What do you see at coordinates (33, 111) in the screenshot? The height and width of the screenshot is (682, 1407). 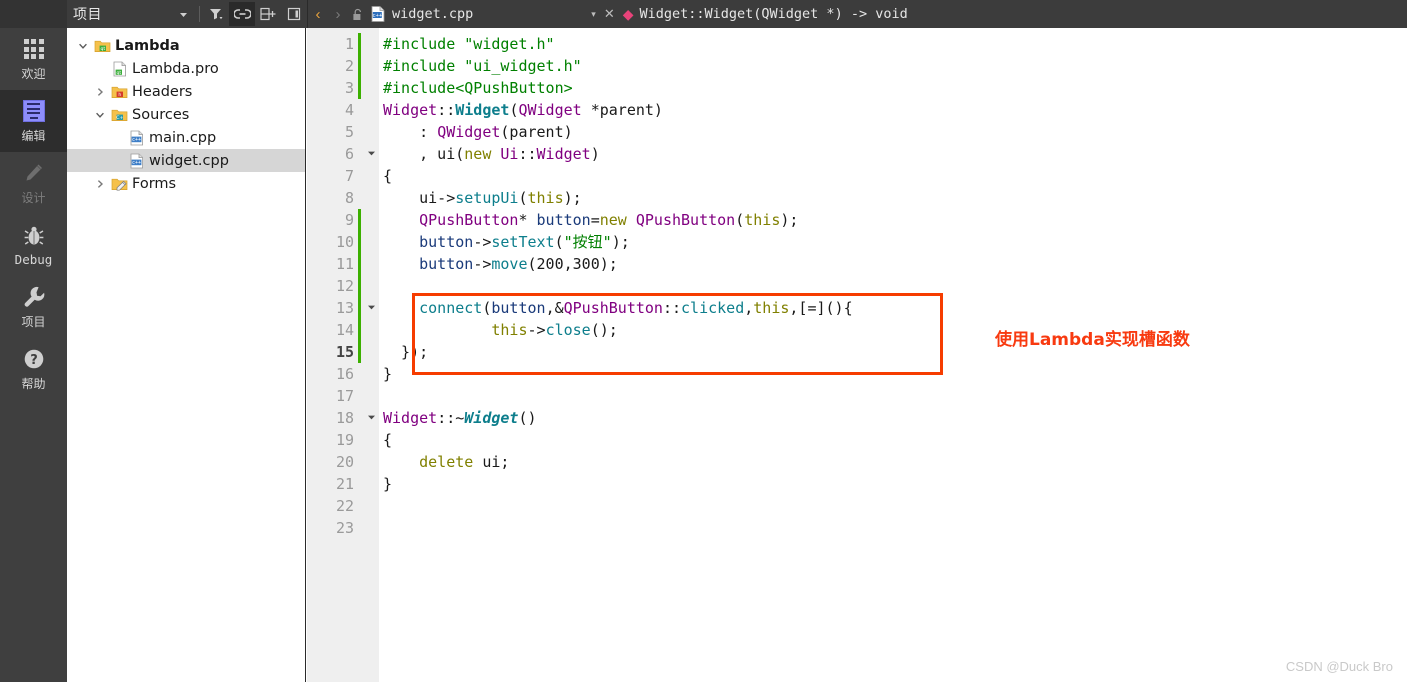 I see `document-lines-icon` at bounding box center [33, 111].